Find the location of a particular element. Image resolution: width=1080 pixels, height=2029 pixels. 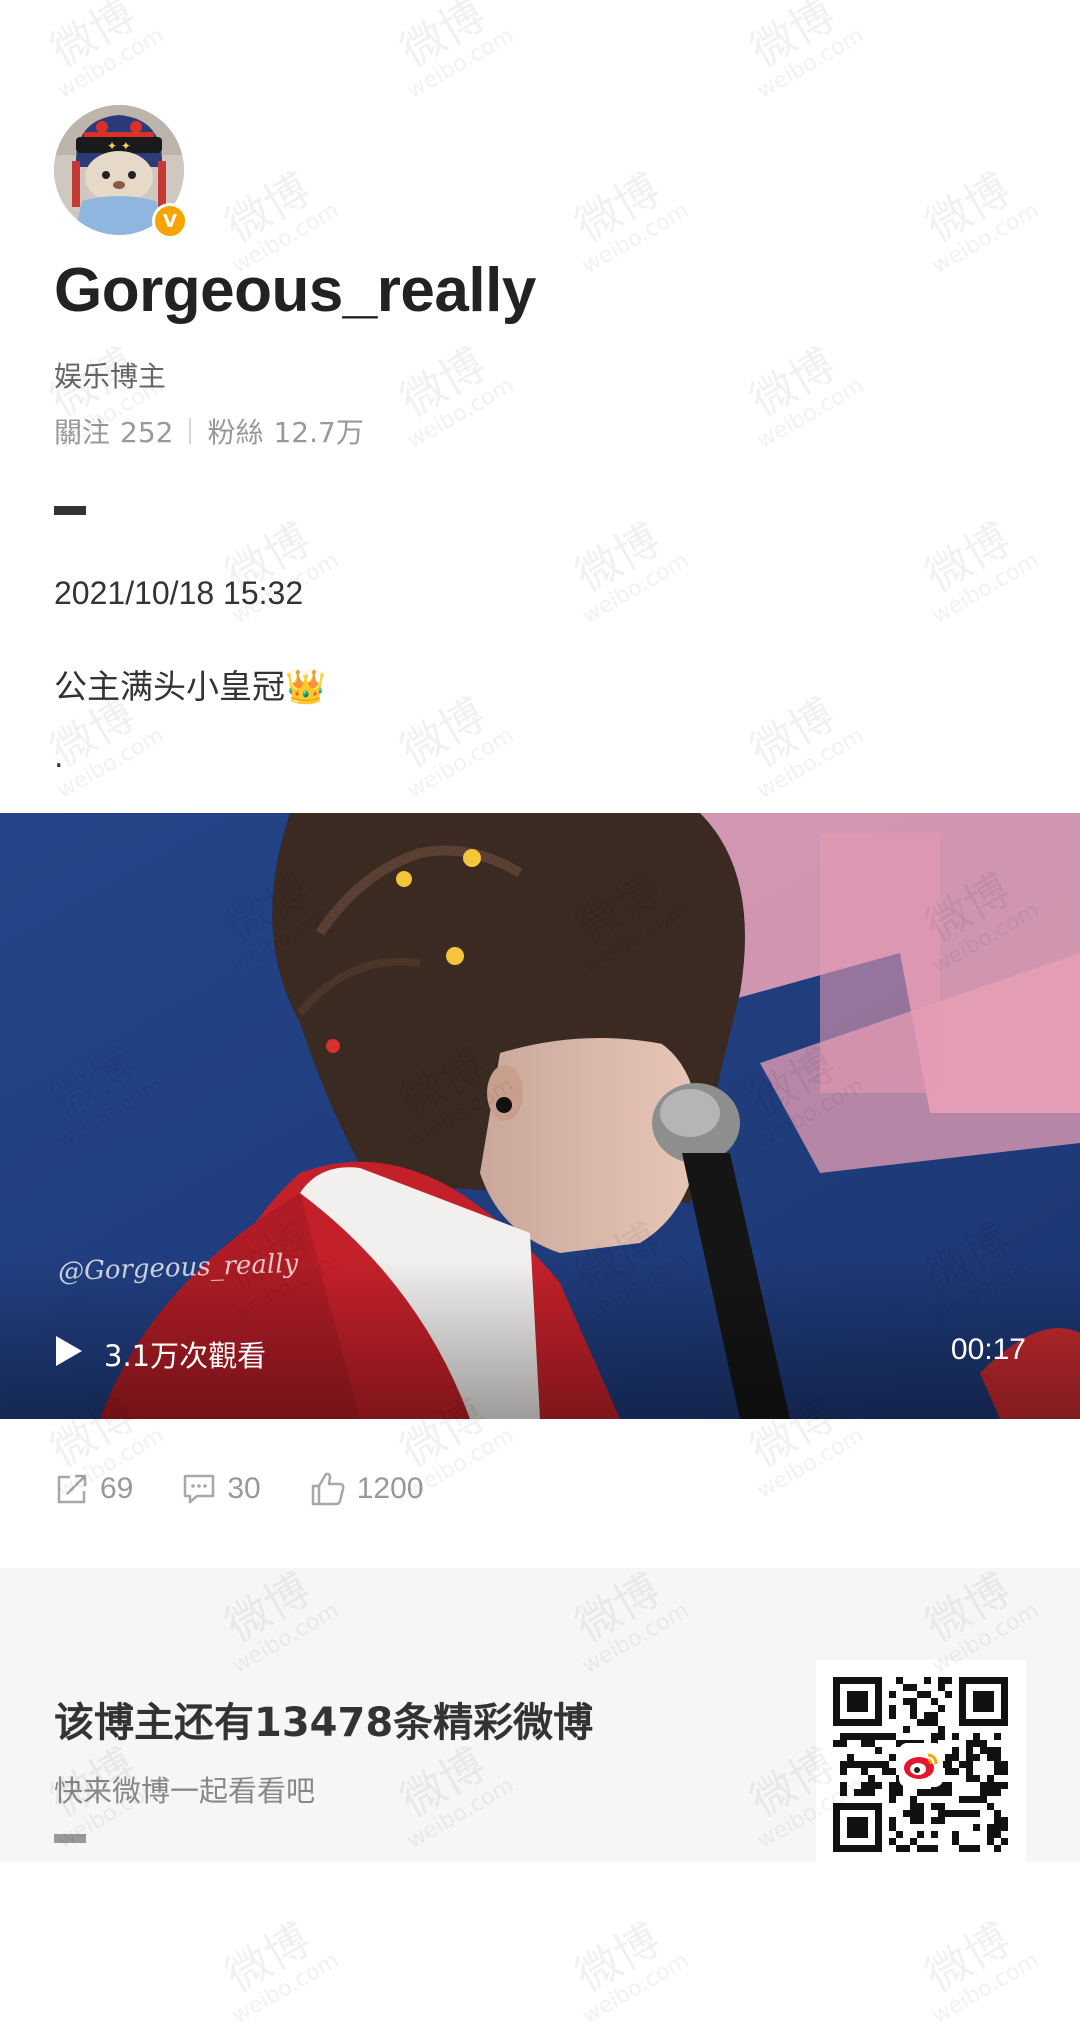

avatar: ✦ ✦ V is located at coordinates (121, 172).